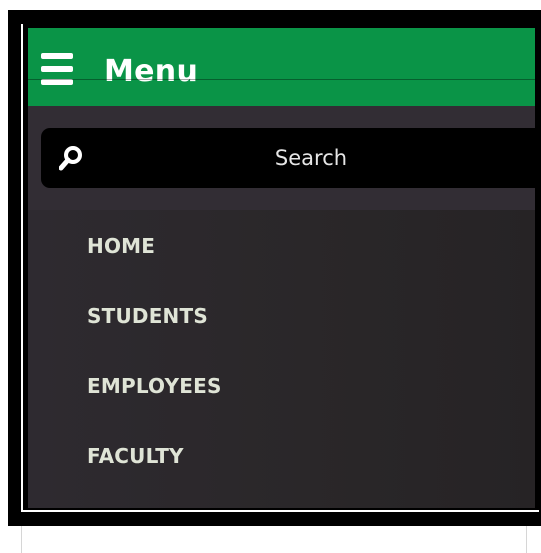 This screenshot has width=541, height=553. I want to click on search-input: Search, so click(288, 158).